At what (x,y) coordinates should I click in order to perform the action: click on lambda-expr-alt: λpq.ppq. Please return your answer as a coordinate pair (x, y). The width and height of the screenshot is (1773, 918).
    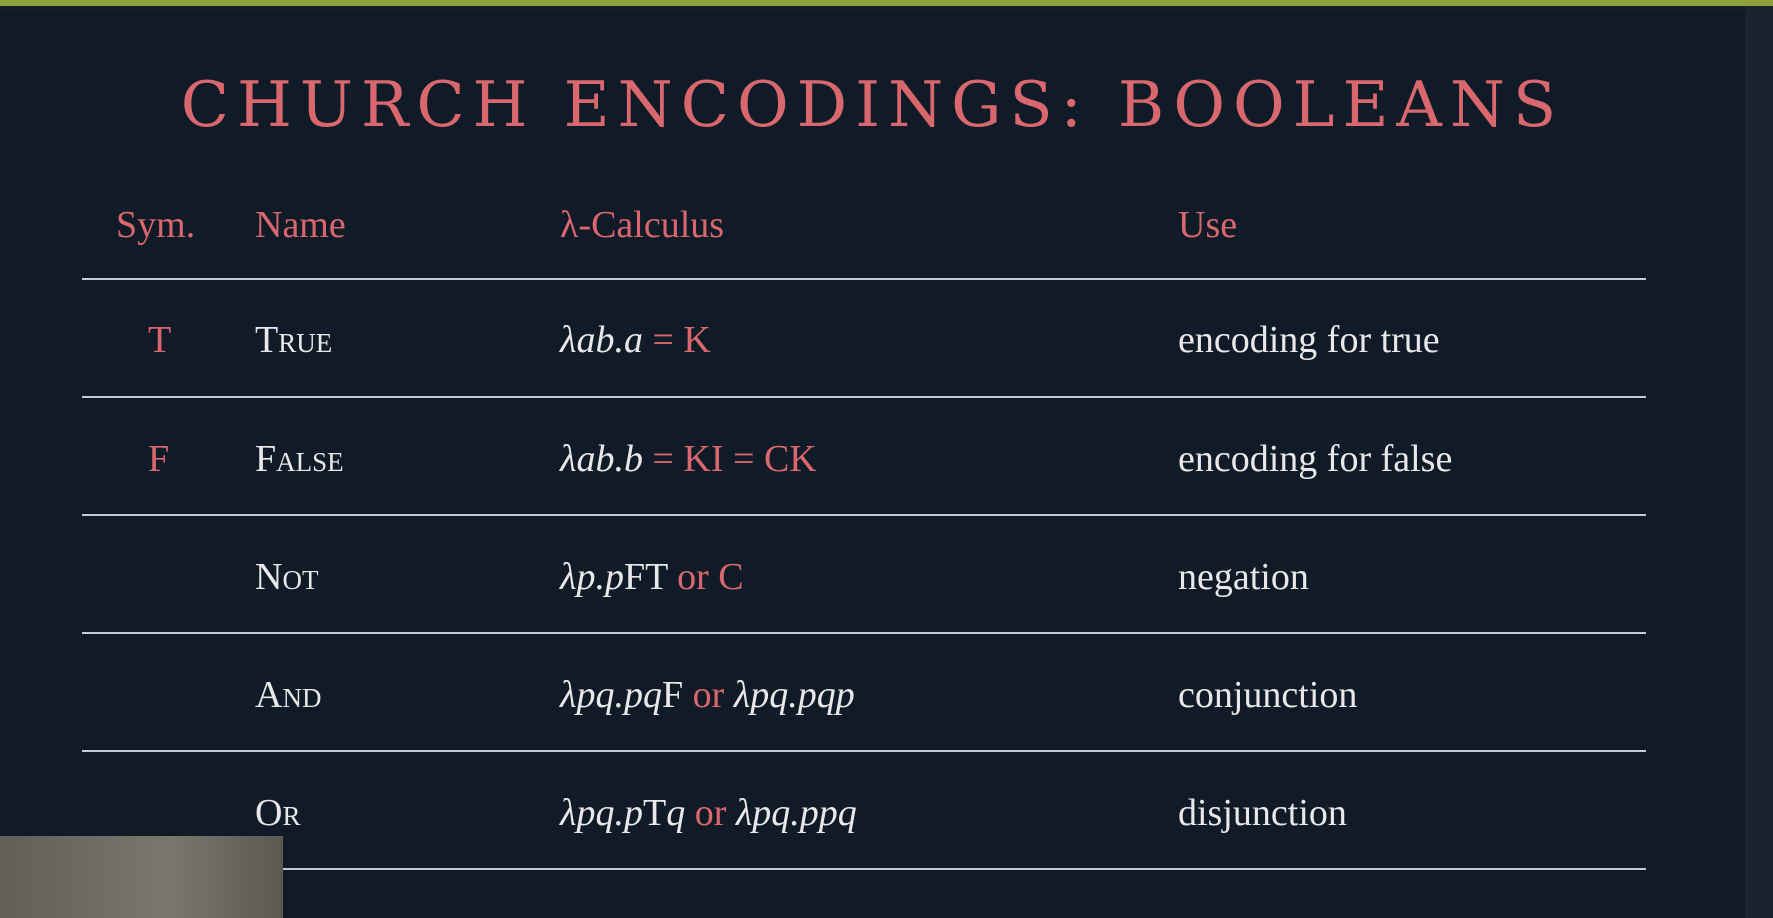
    Looking at the image, I should click on (796, 813).